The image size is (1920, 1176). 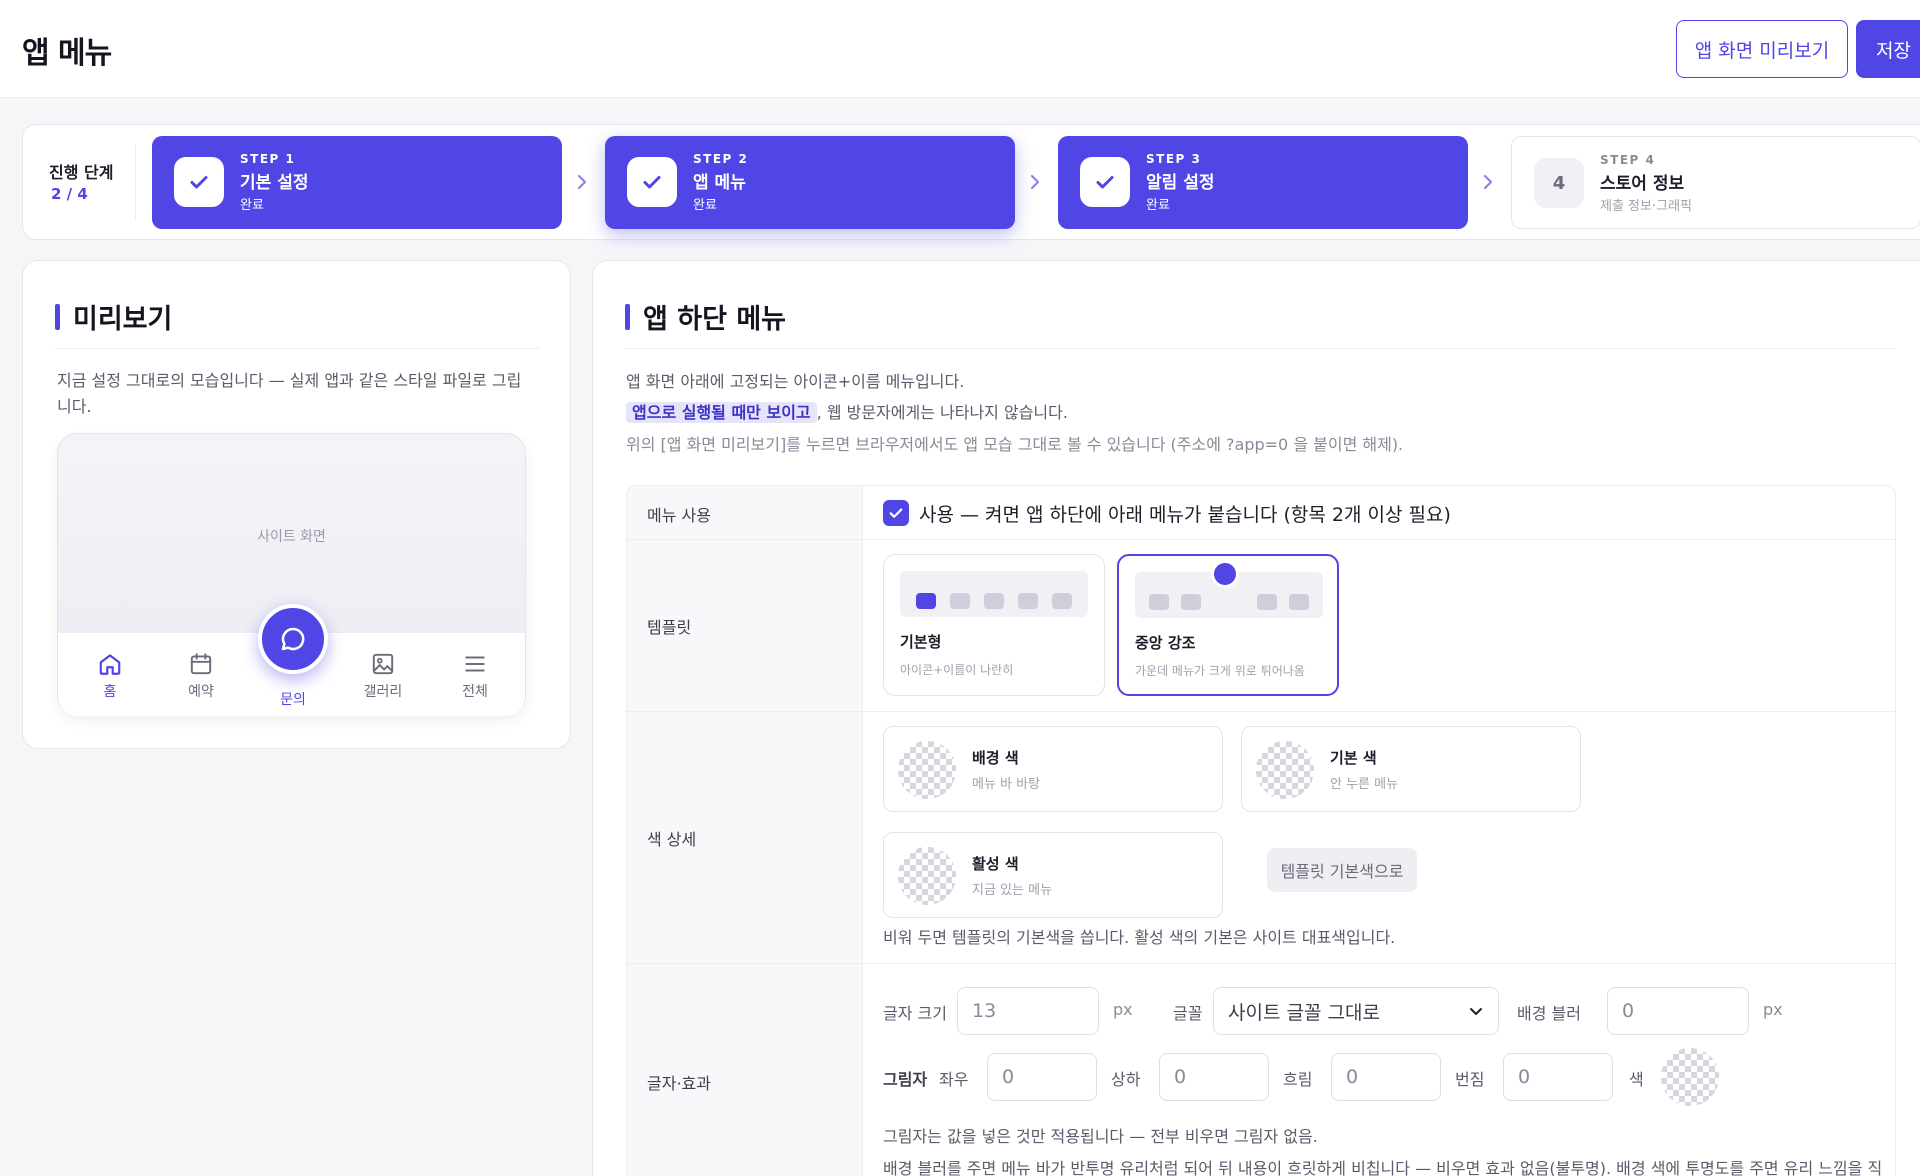 What do you see at coordinates (994, 625) in the screenshot?
I see `template-basic: 기본형 아이콘+이름이 나란히` at bounding box center [994, 625].